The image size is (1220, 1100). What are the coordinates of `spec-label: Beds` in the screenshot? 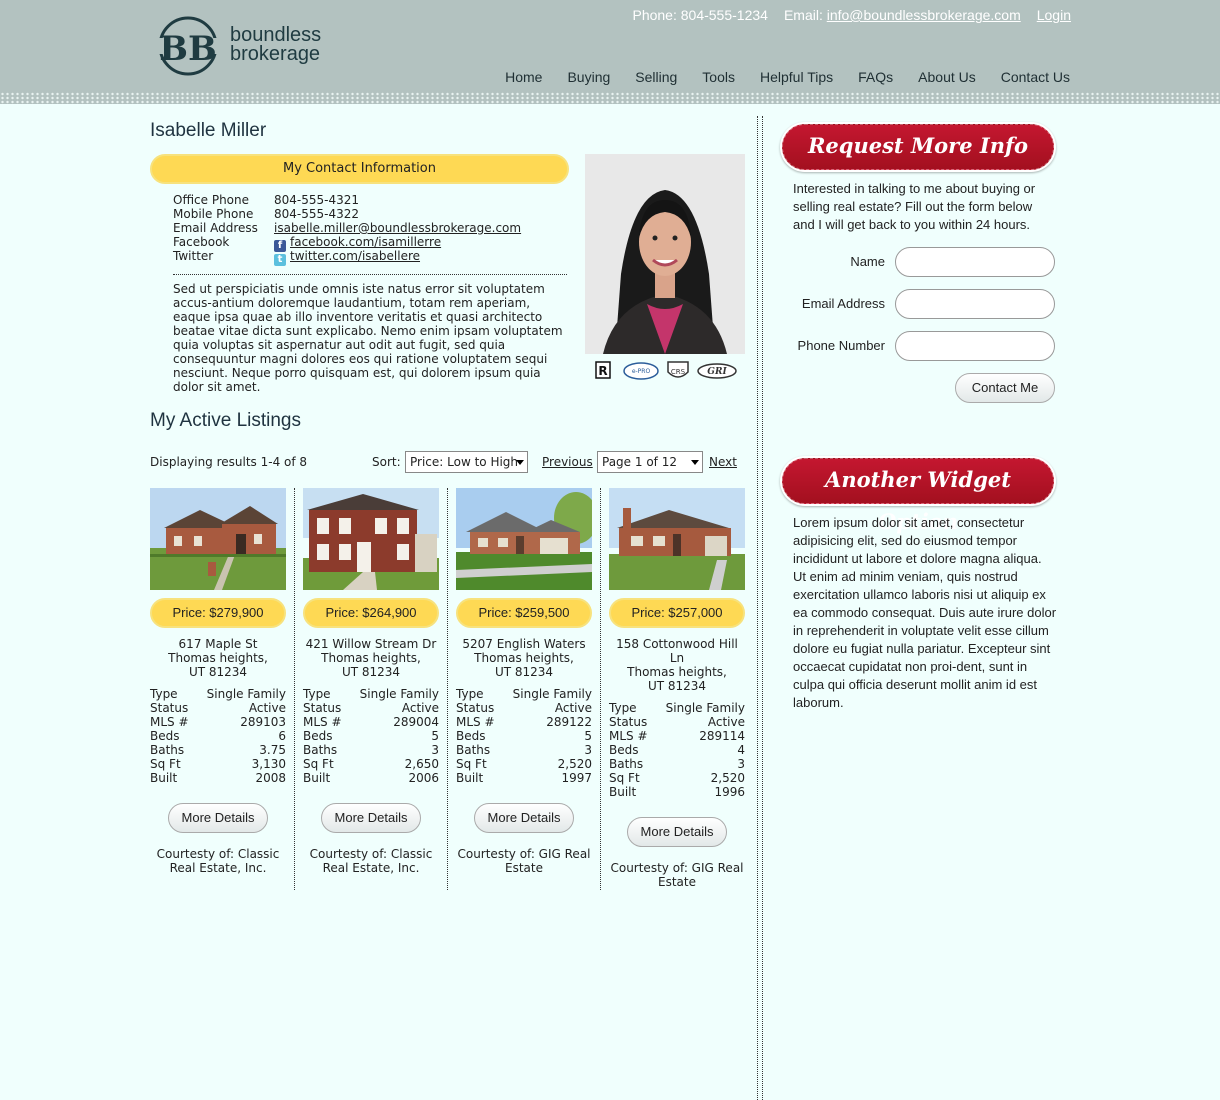 It's located at (471, 736).